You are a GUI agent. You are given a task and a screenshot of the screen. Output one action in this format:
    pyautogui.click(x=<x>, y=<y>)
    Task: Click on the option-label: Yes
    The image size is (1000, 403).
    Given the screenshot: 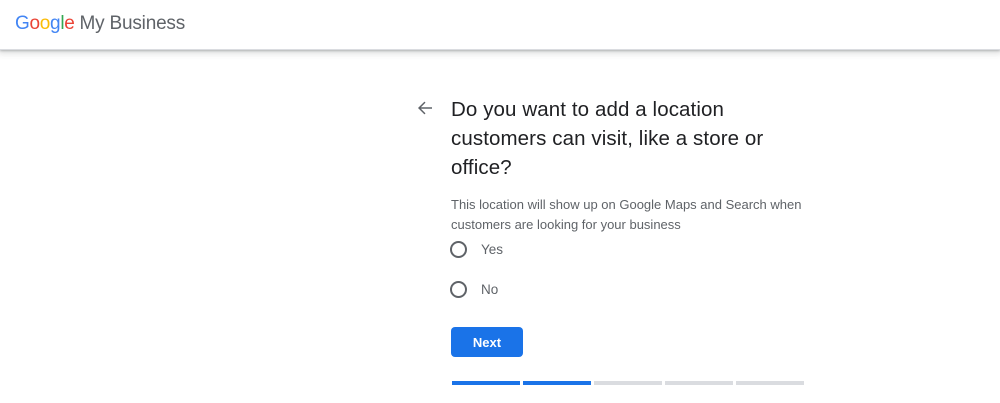 What is the action you would take?
    pyautogui.click(x=492, y=249)
    